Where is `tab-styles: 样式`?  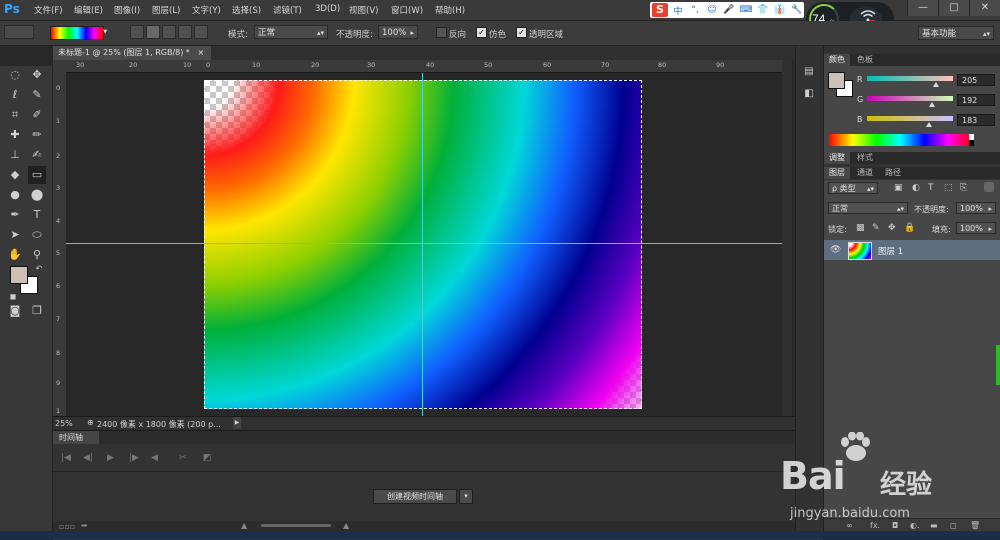 tab-styles: 样式 is located at coordinates (865, 158).